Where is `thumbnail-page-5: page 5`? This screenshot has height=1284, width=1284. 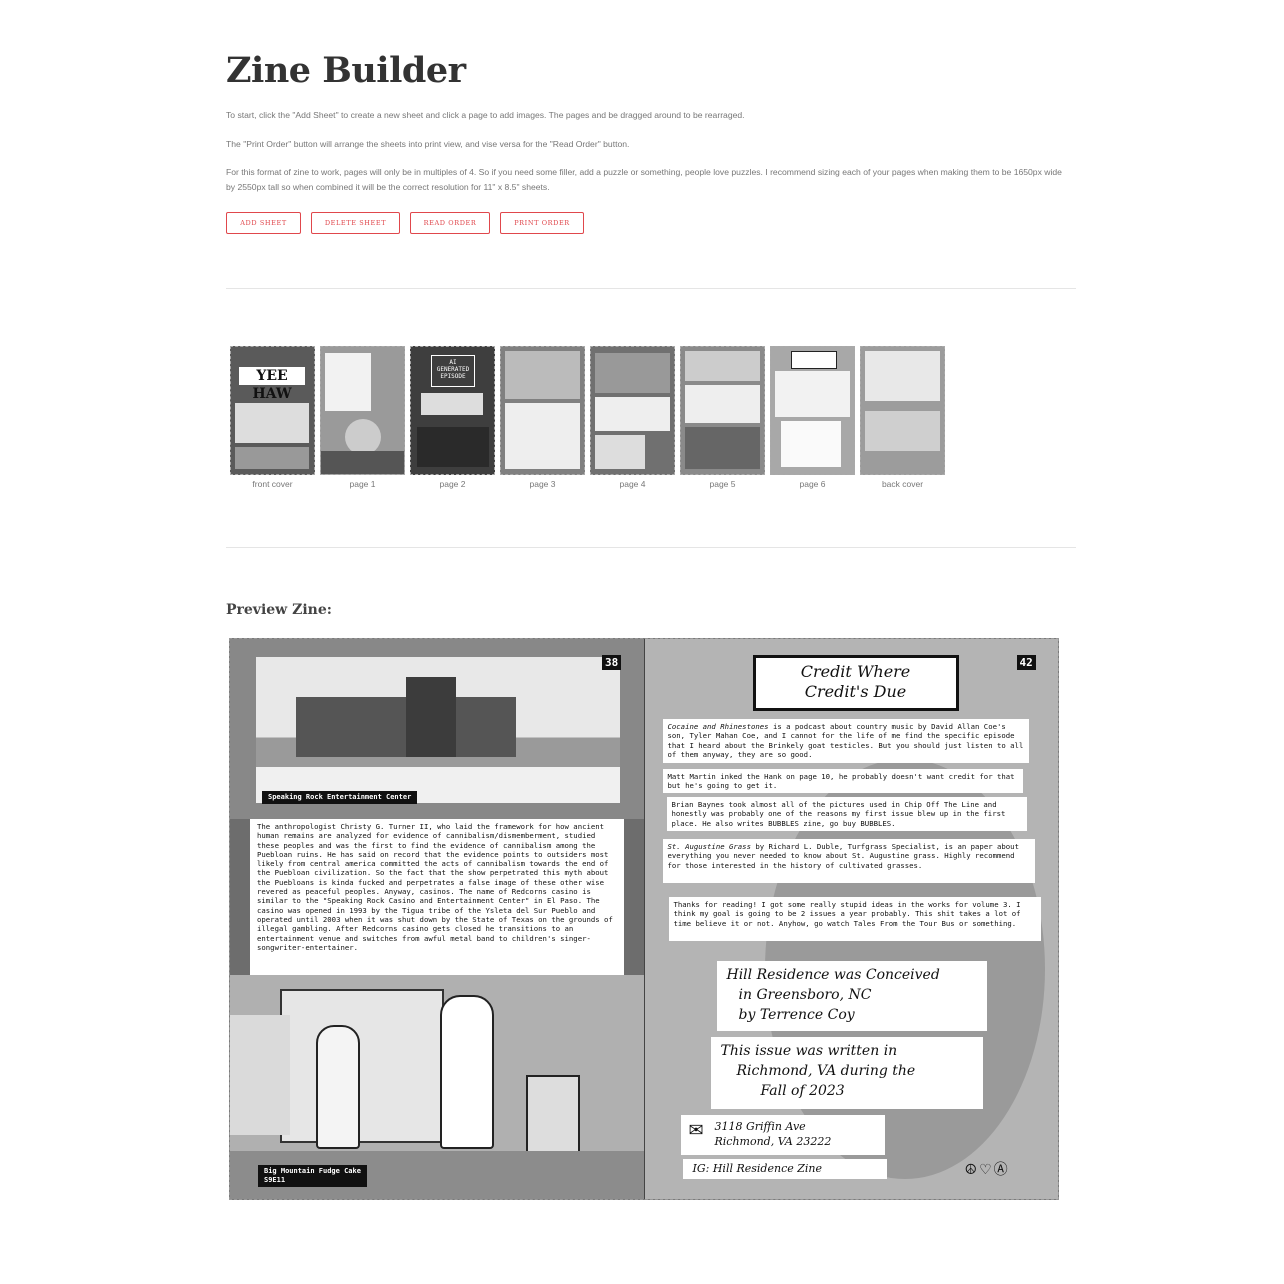
thumbnail-page-5: page 5 is located at coordinates (722, 417).